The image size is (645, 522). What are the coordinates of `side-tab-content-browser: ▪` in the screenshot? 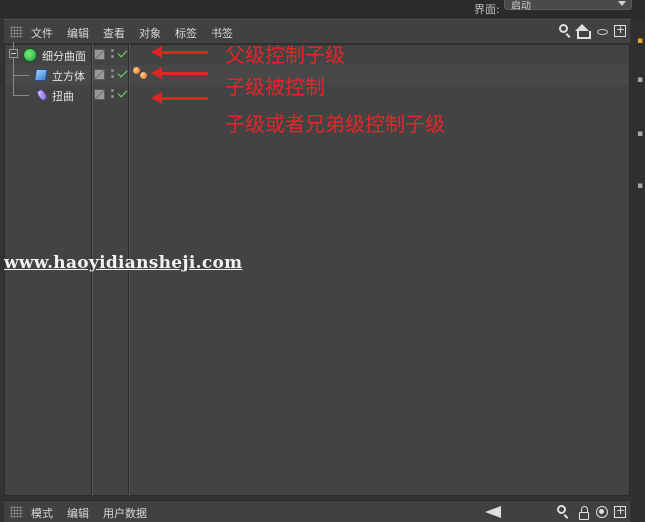 It's located at (638, 134).